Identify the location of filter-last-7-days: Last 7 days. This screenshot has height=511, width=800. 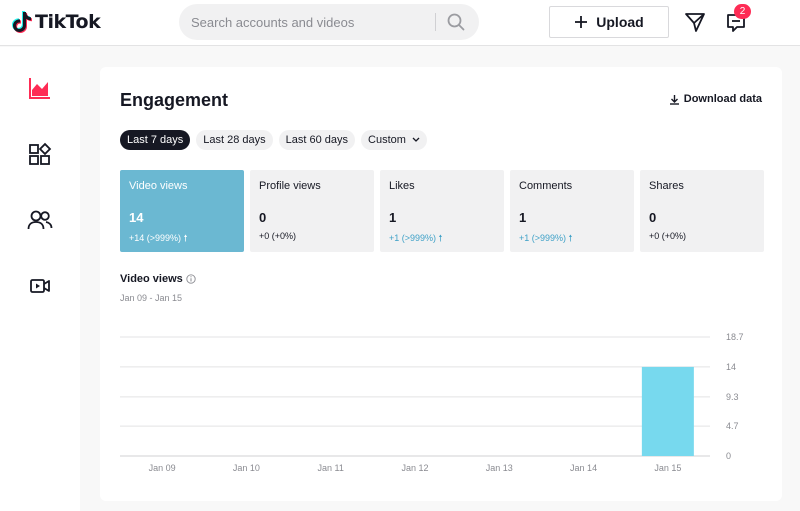
(155, 140).